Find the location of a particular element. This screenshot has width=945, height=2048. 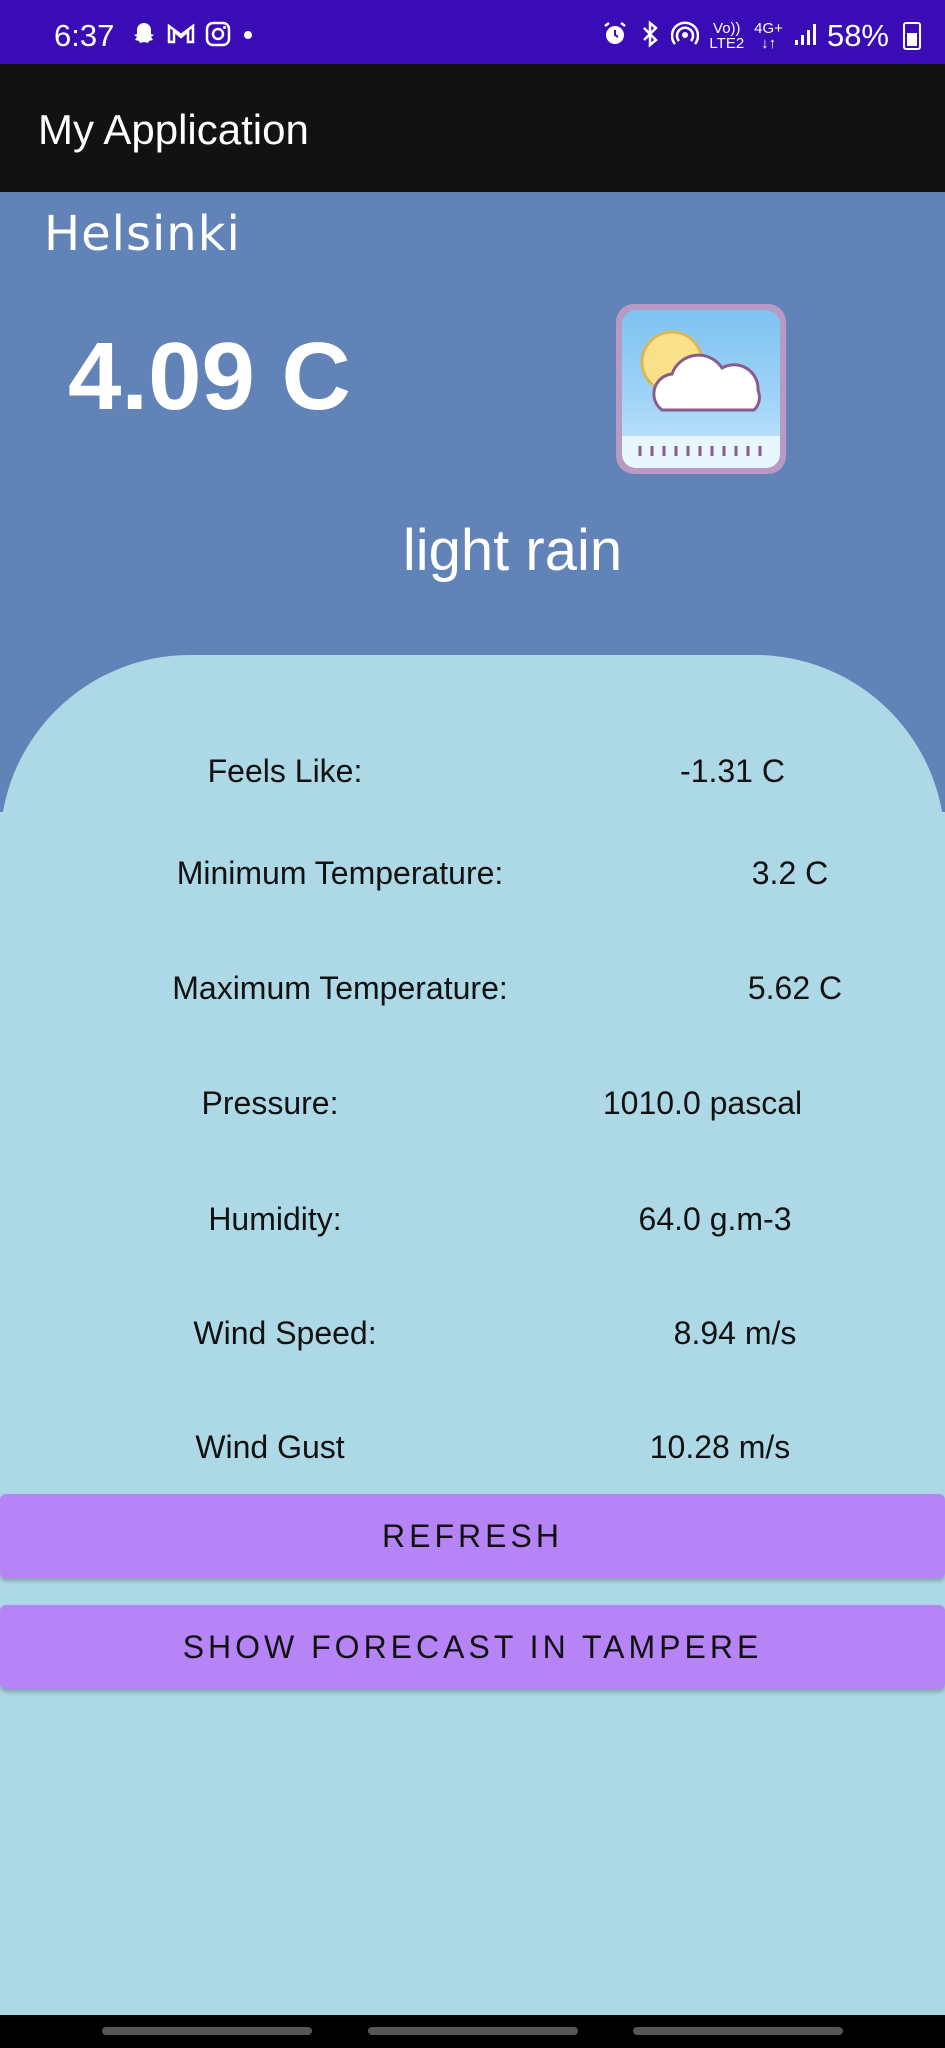

status-bar: 6:37 Vo)) LTE2 4G+ ↓↑ 58% is located at coordinates (472, 32).